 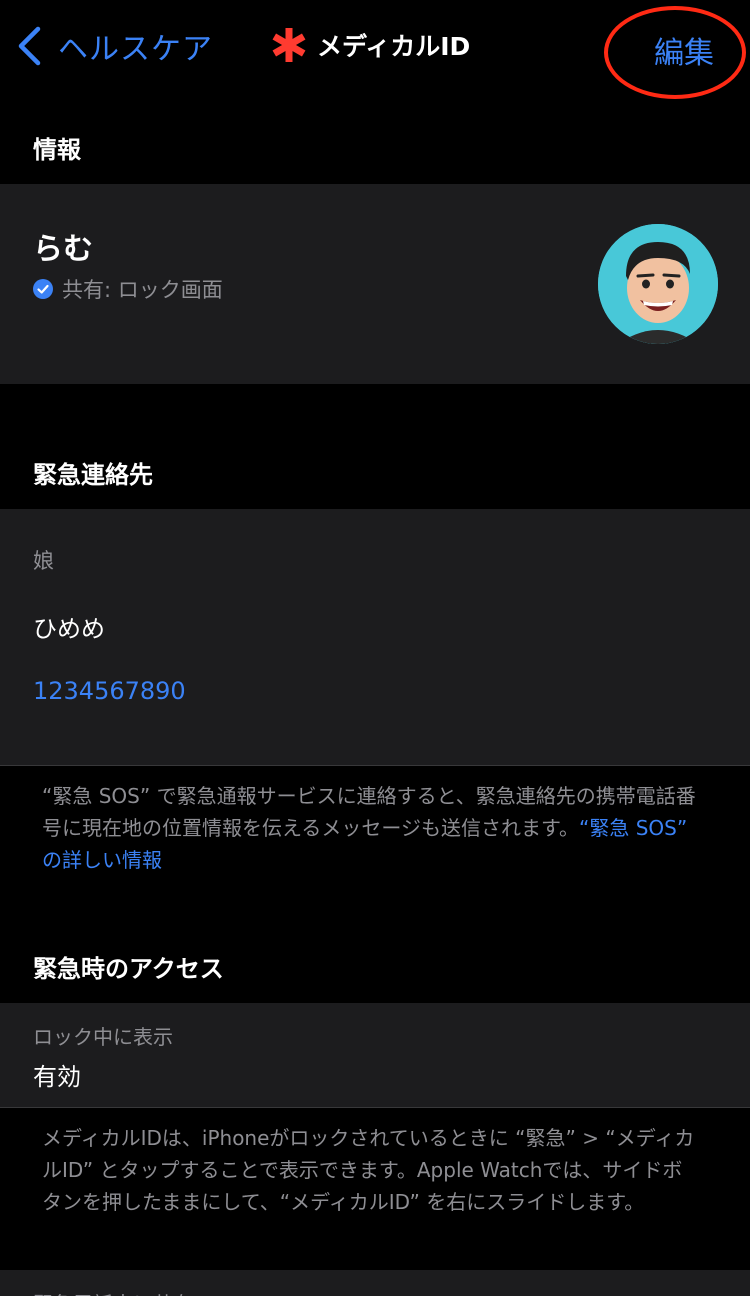 I want to click on back-button: ヘルスケア, so click(x=114, y=46).